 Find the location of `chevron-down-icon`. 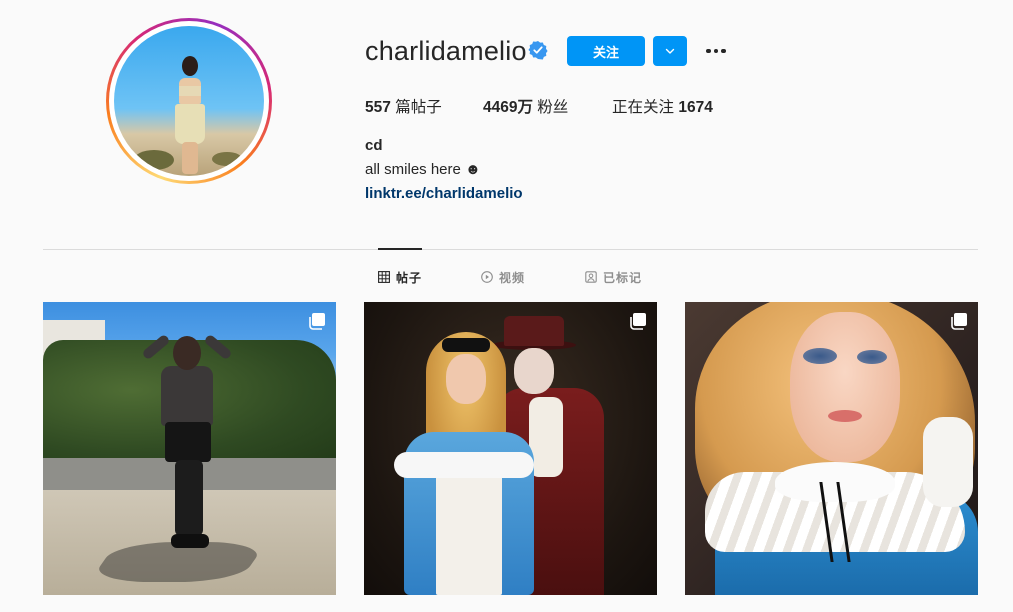

chevron-down-icon is located at coordinates (670, 51).